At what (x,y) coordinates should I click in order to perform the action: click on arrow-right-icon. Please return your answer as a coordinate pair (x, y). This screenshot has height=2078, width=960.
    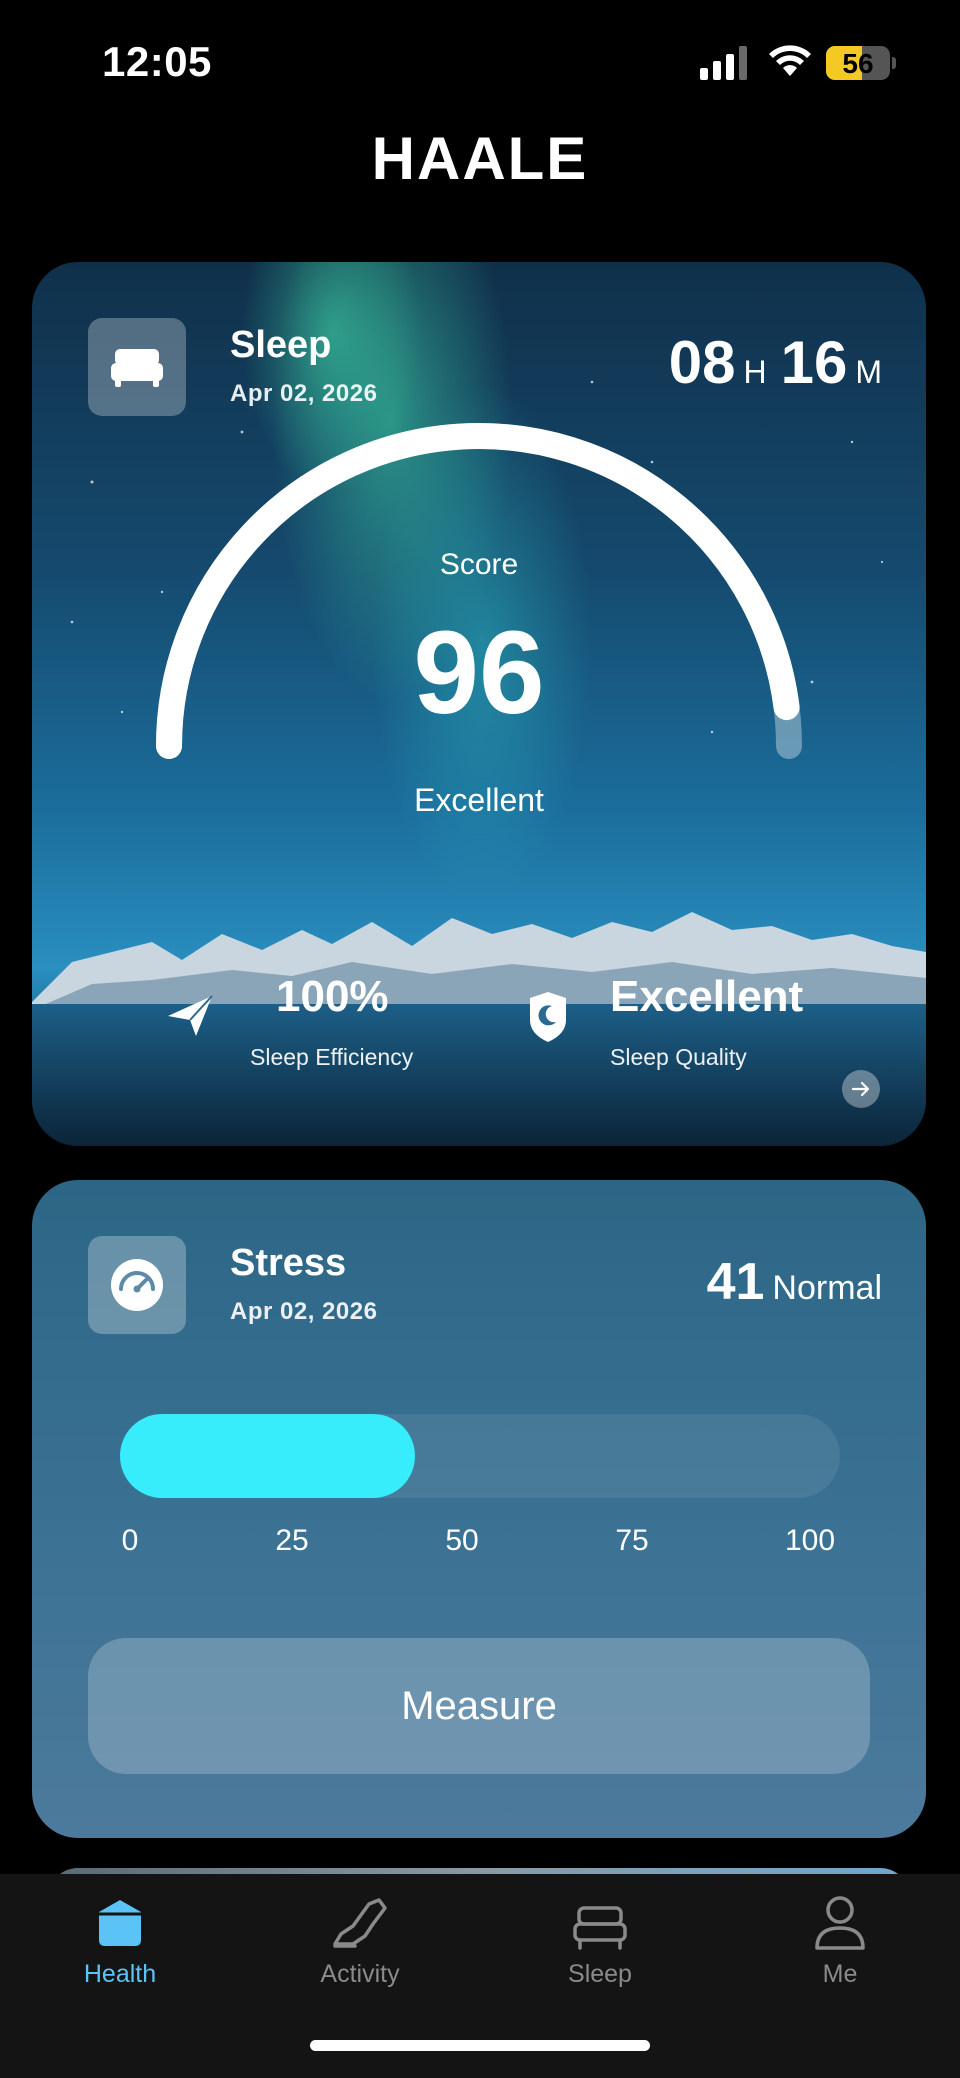
    Looking at the image, I should click on (860, 1089).